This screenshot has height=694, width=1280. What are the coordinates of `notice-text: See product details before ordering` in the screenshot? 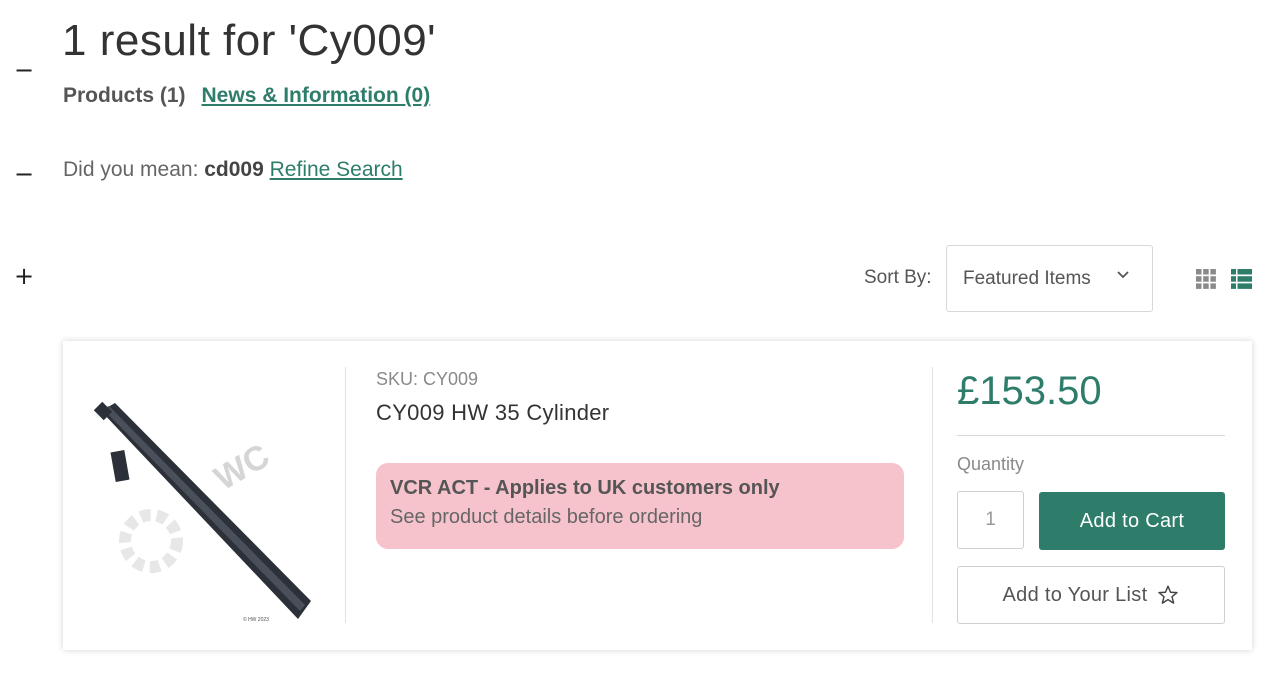 It's located at (546, 517).